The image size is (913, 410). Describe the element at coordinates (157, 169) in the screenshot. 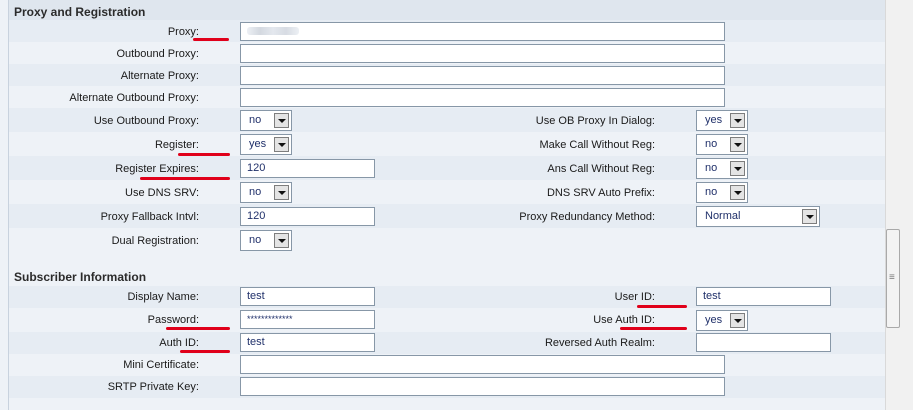

I see `register-expires-label: Register Expires:` at that location.